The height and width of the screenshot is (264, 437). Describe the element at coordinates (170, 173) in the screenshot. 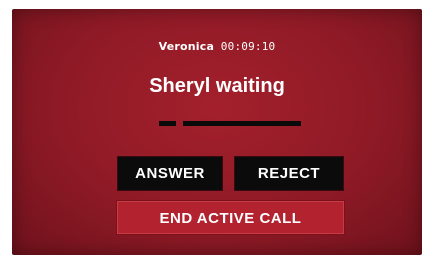

I see `answer-button: ANSWER` at that location.